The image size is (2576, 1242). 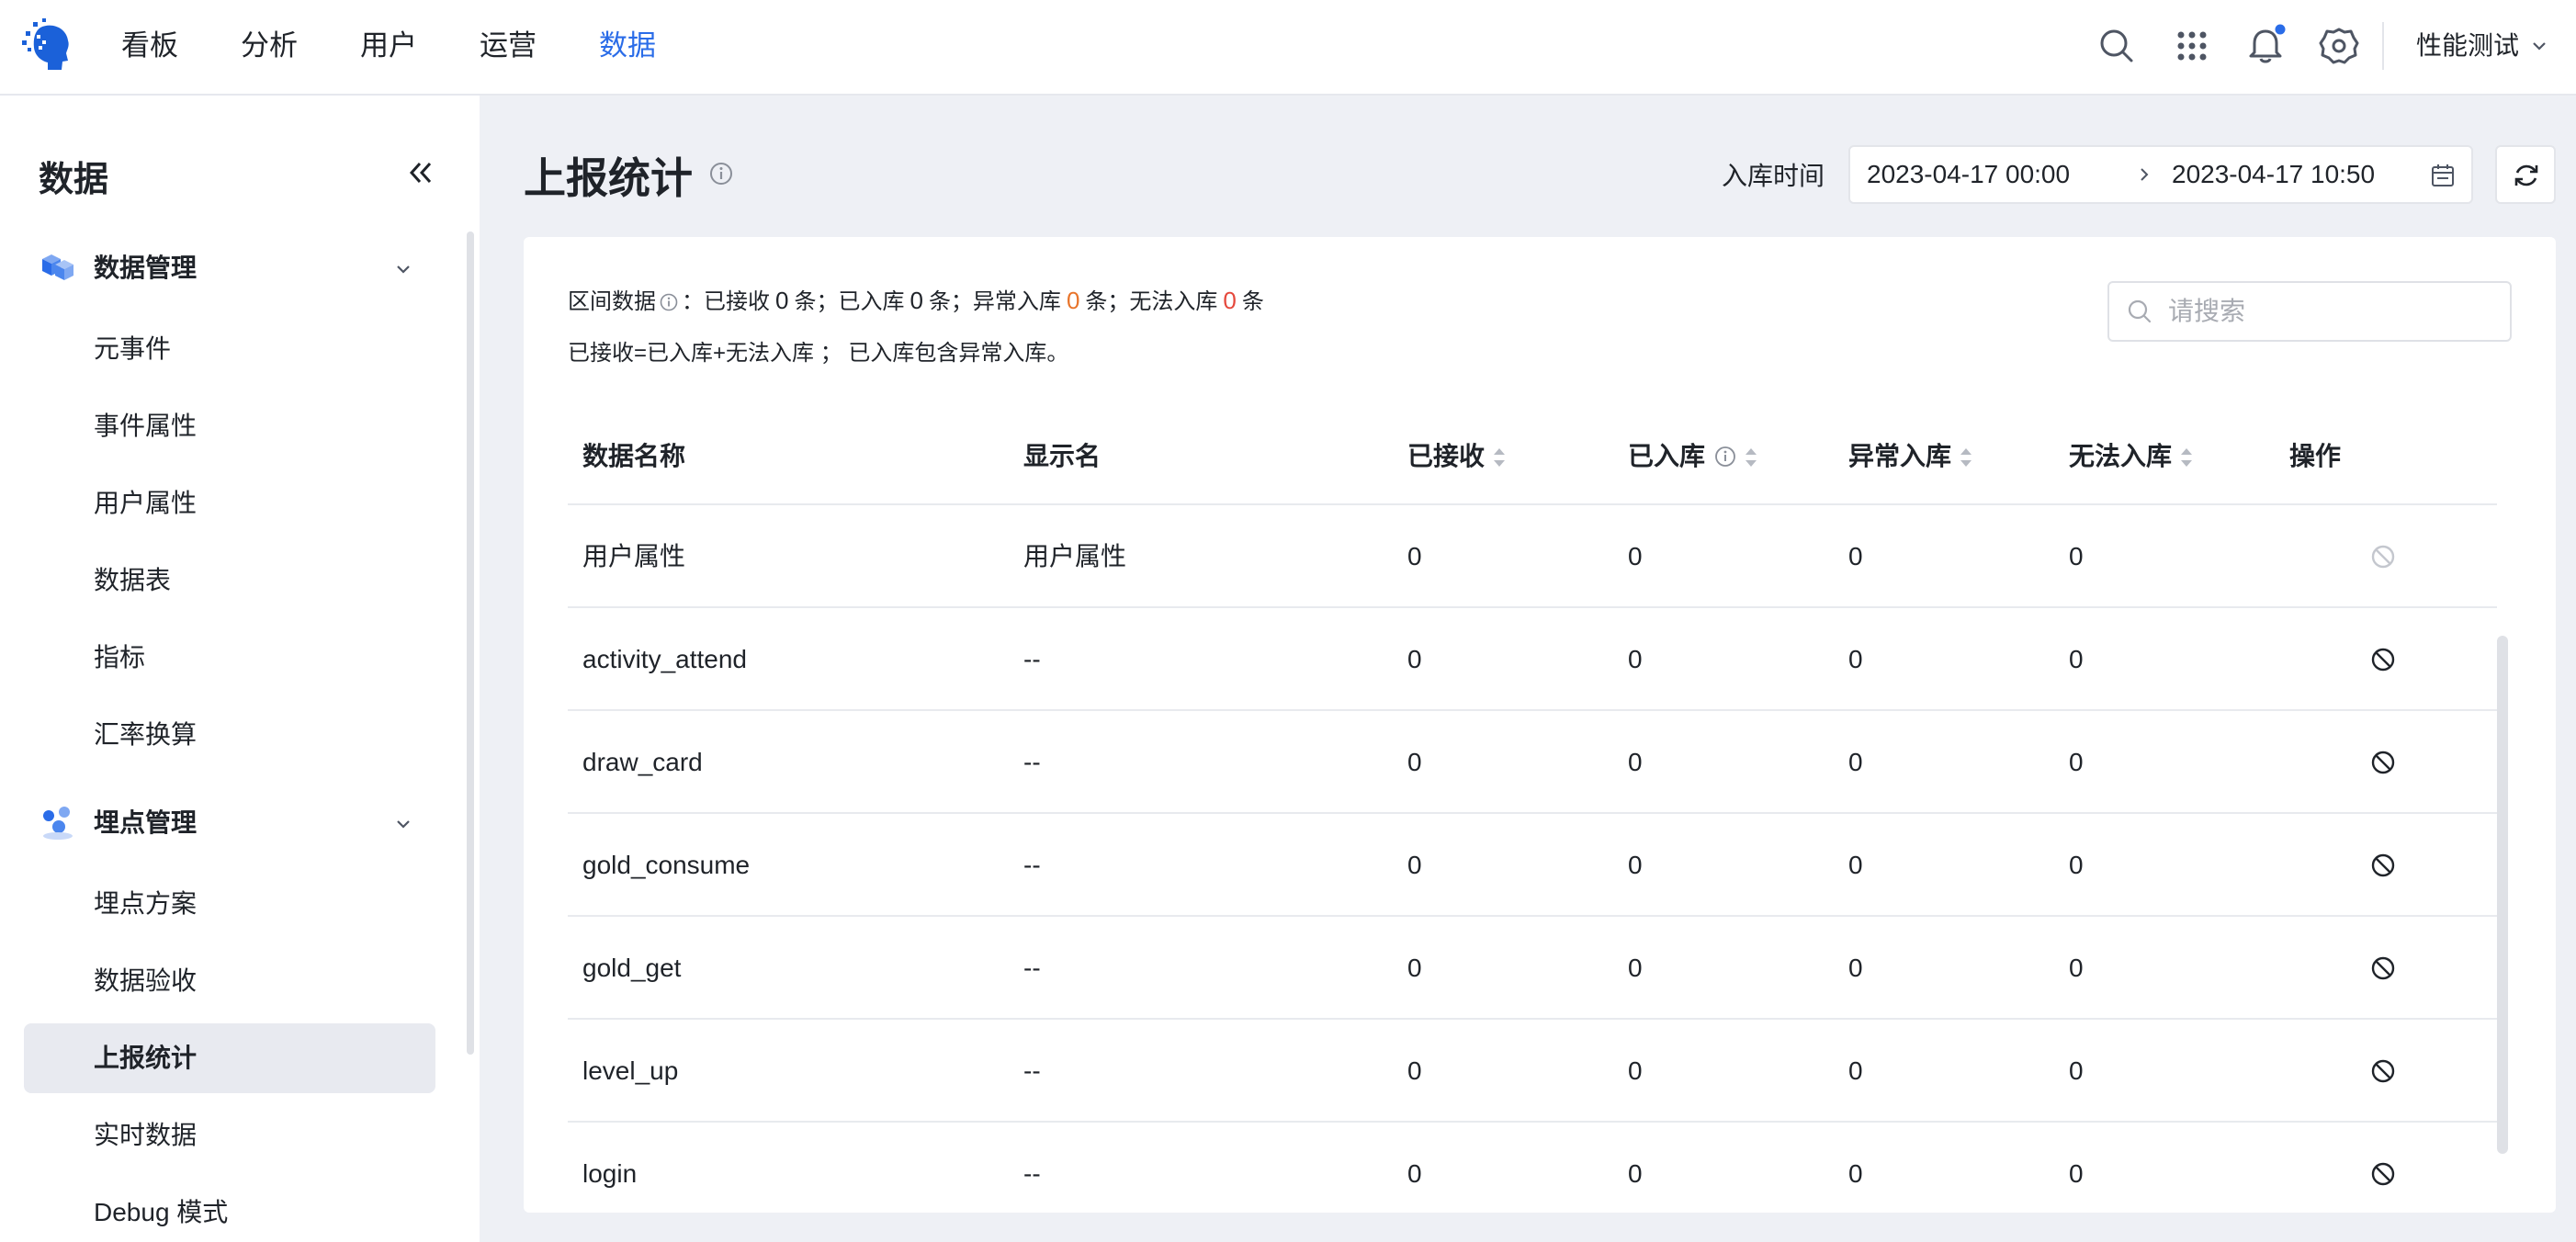 I want to click on nav-users: 用户, so click(x=388, y=46).